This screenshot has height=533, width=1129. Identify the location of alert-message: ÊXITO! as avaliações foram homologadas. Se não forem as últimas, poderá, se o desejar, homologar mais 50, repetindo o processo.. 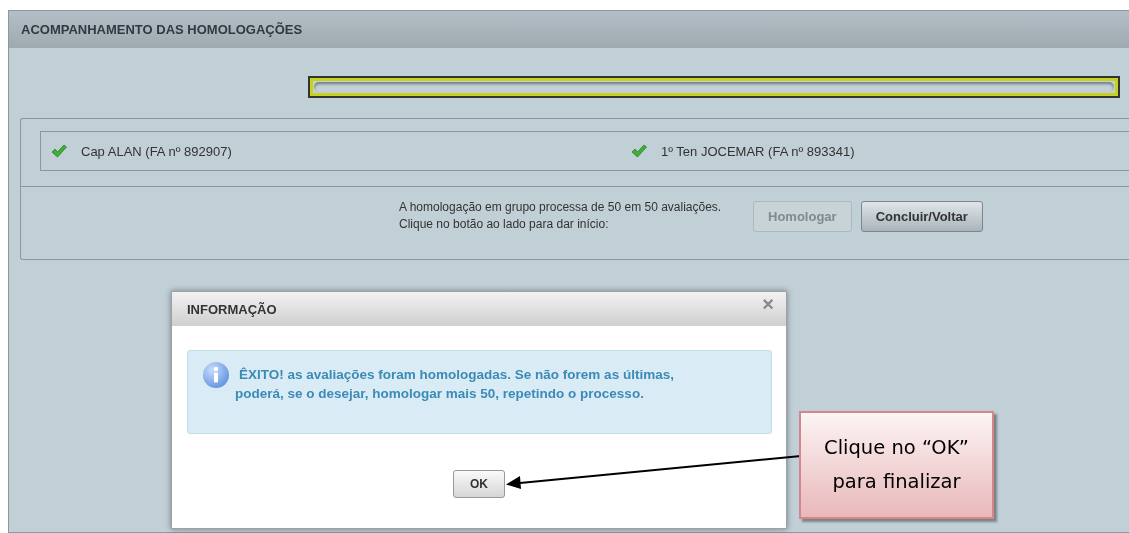
(455, 384).